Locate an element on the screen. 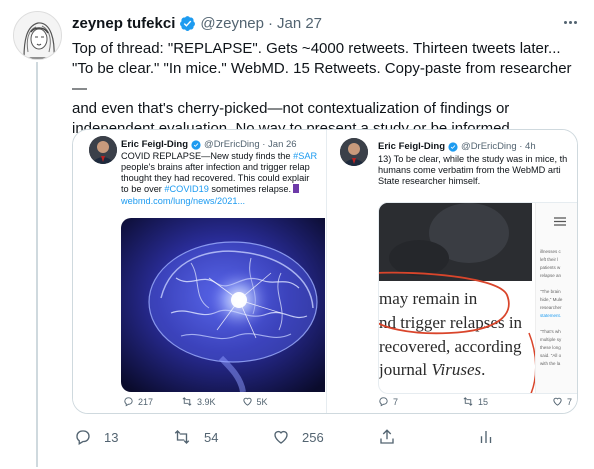  embed-reply-count: 7 is located at coordinates (388, 401).